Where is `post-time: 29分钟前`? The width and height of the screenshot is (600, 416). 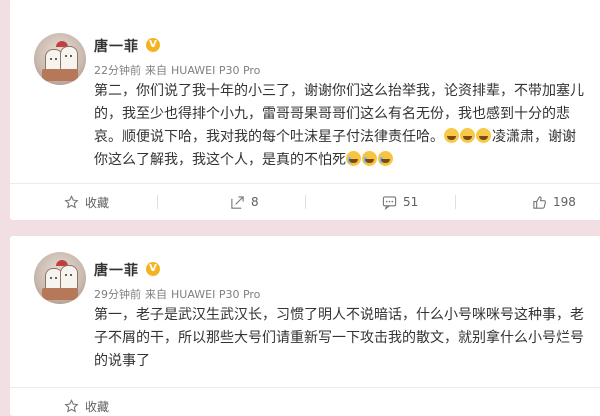 post-time: 29分钟前 is located at coordinates (117, 294).